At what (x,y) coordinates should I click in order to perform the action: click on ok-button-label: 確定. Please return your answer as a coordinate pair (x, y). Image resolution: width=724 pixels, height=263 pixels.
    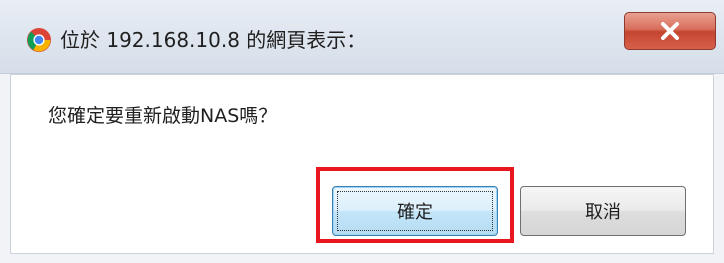
    Looking at the image, I should click on (415, 212).